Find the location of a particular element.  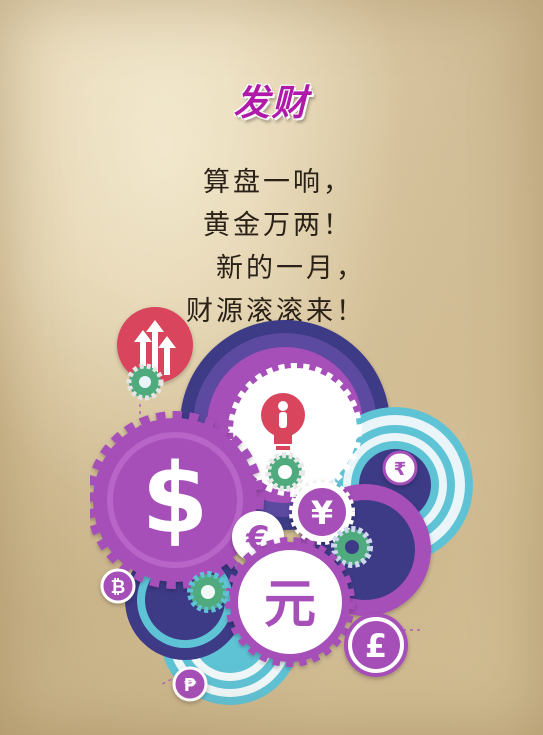

rupee-badge: ₹ is located at coordinates (400, 468).